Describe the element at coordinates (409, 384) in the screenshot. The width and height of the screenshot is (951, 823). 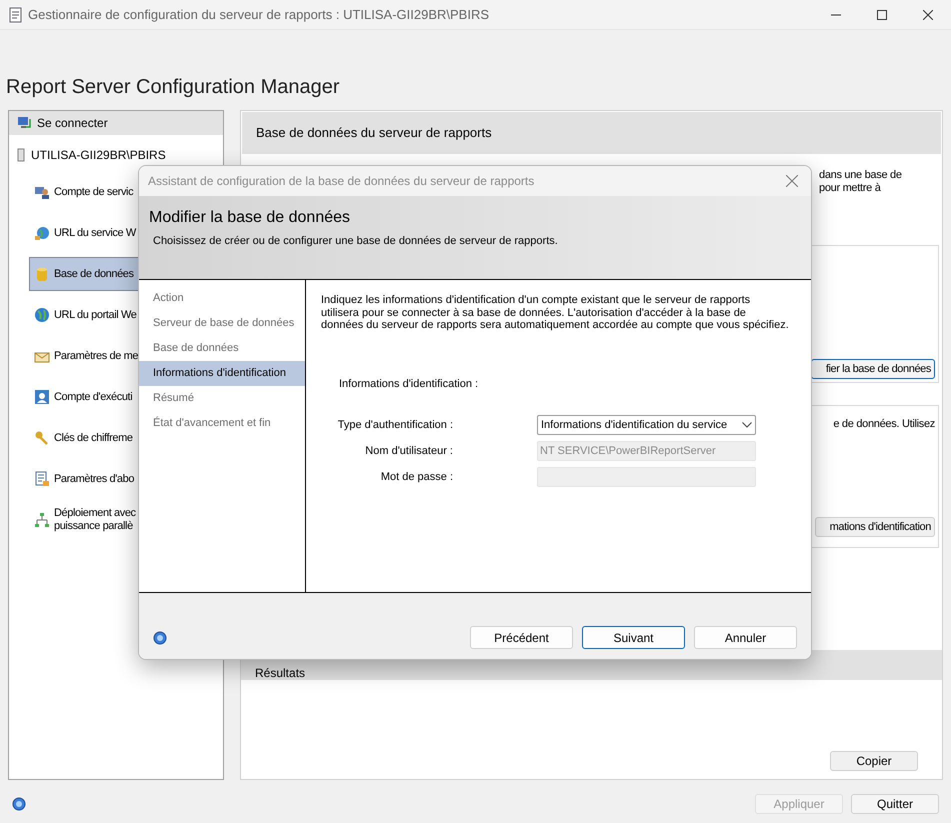
I see `section-label: Informations d'identification :` at that location.